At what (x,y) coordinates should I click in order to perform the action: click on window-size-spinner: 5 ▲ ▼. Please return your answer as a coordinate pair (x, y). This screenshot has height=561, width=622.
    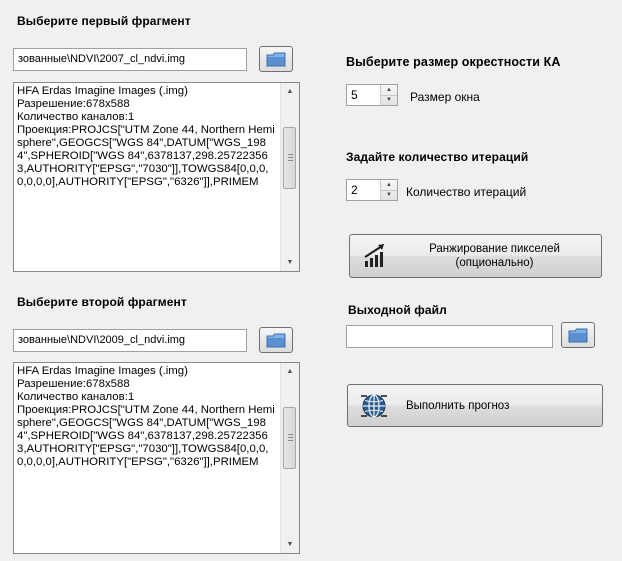
    Looking at the image, I should click on (372, 95).